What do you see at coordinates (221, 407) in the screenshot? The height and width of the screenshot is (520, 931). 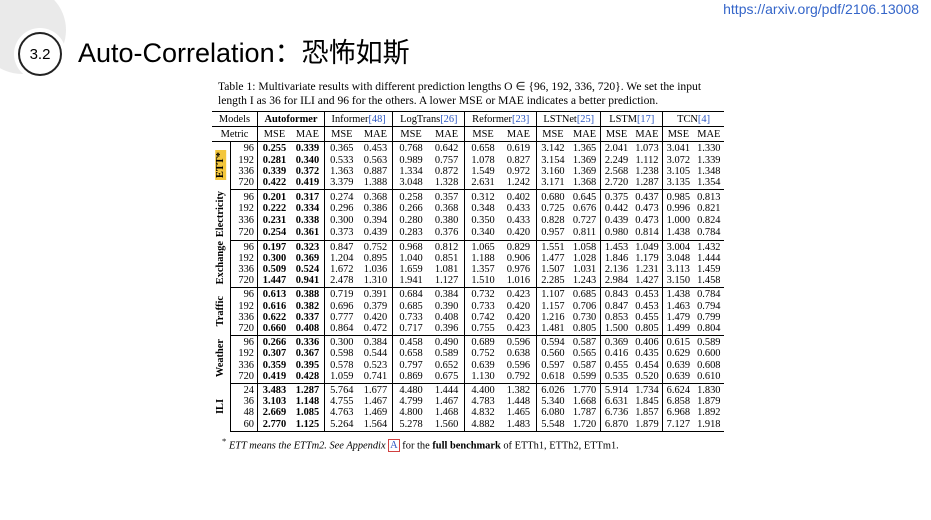 I see `dataset-label-cell: ILI` at bounding box center [221, 407].